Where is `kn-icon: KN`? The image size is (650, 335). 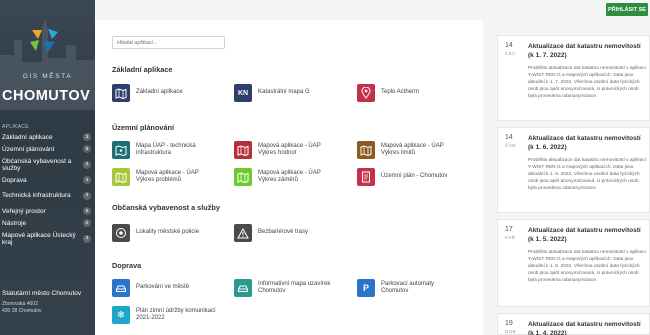 kn-icon: KN is located at coordinates (243, 93).